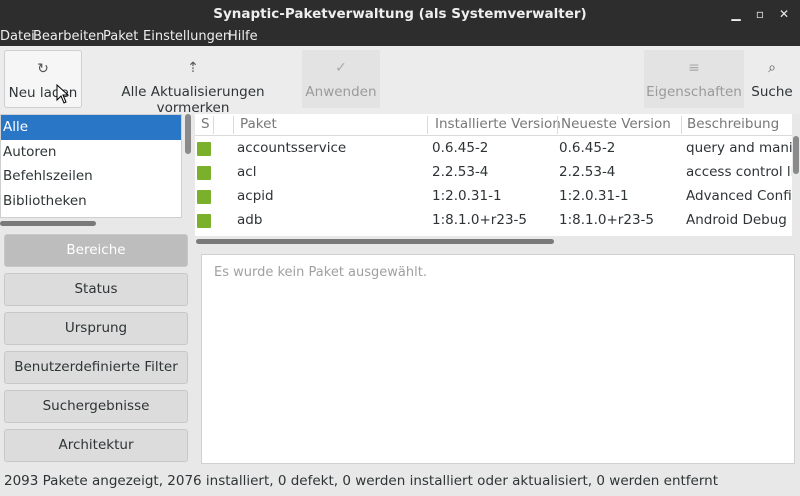 The image size is (800, 496). What do you see at coordinates (587, 148) in the screenshot?
I see `latest-version: 0.6.45-2` at bounding box center [587, 148].